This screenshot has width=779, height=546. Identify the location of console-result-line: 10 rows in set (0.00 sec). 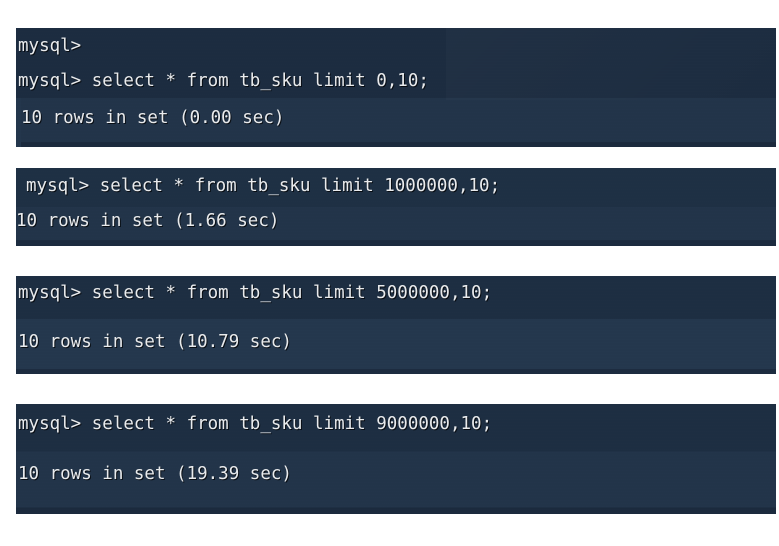
(153, 118).